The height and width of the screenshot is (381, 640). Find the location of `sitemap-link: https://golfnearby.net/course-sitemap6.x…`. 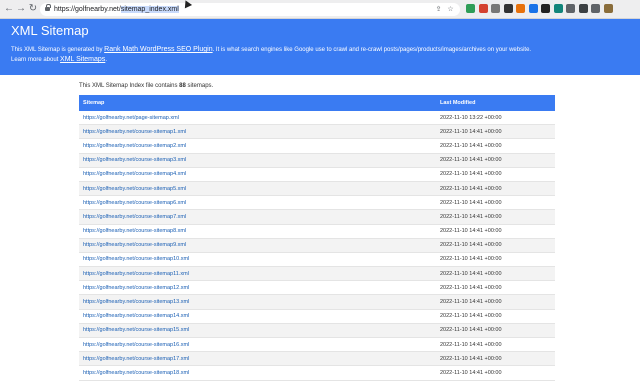

sitemap-link: https://golfnearby.net/course-sitemap6.x… is located at coordinates (257, 203).